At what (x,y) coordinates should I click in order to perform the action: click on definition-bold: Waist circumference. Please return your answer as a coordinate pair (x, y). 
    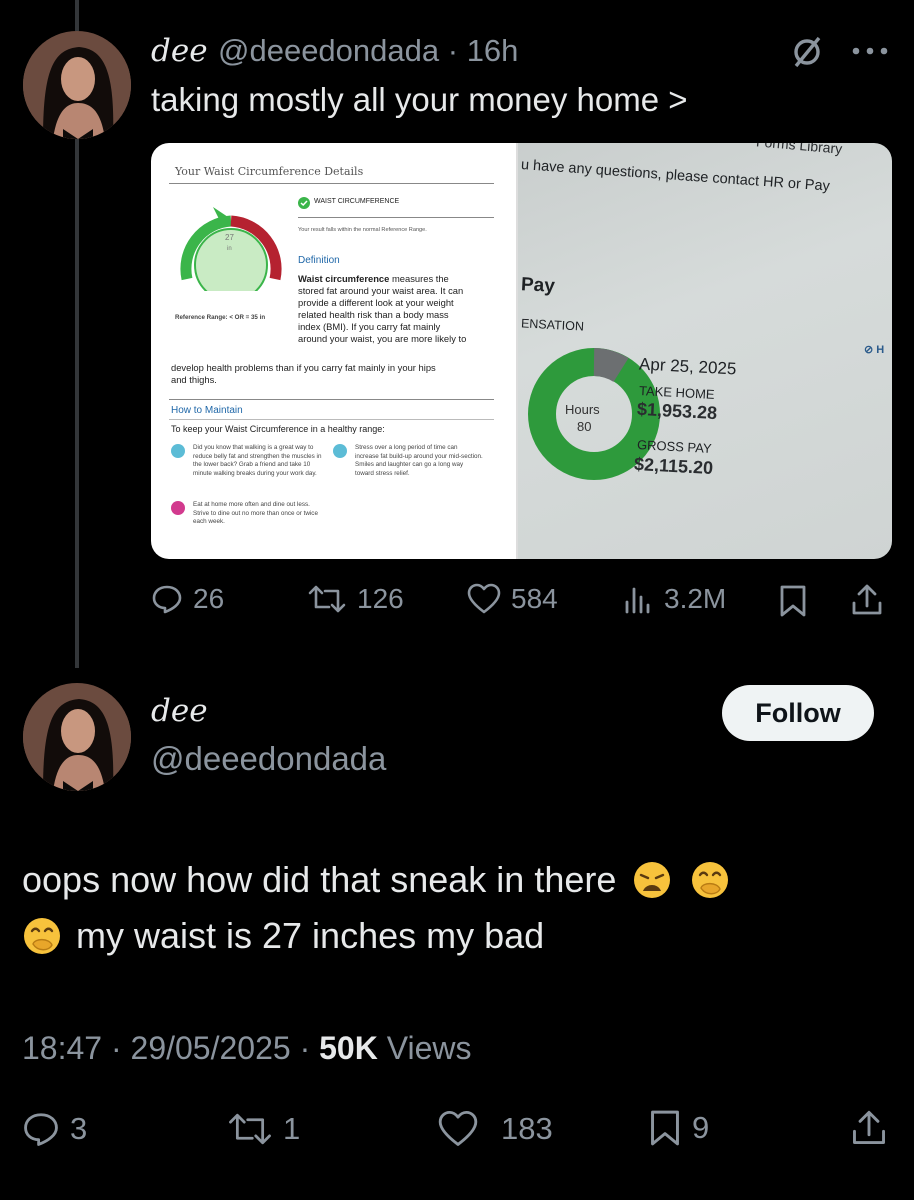
    Looking at the image, I should click on (344, 278).